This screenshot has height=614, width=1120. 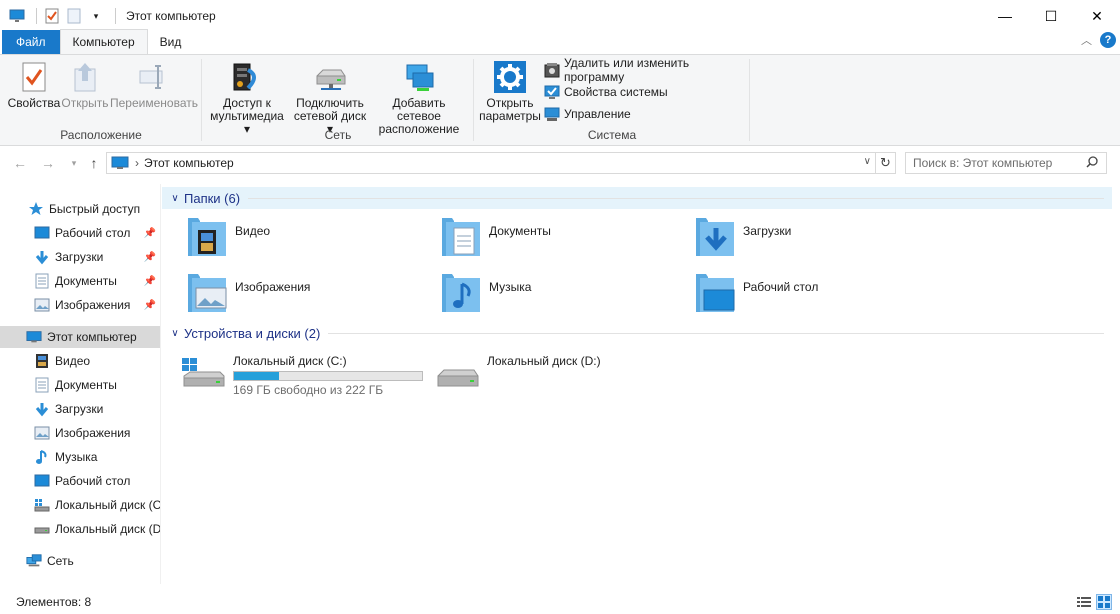 I want to click on properties-qa-icon, so click(x=52, y=16).